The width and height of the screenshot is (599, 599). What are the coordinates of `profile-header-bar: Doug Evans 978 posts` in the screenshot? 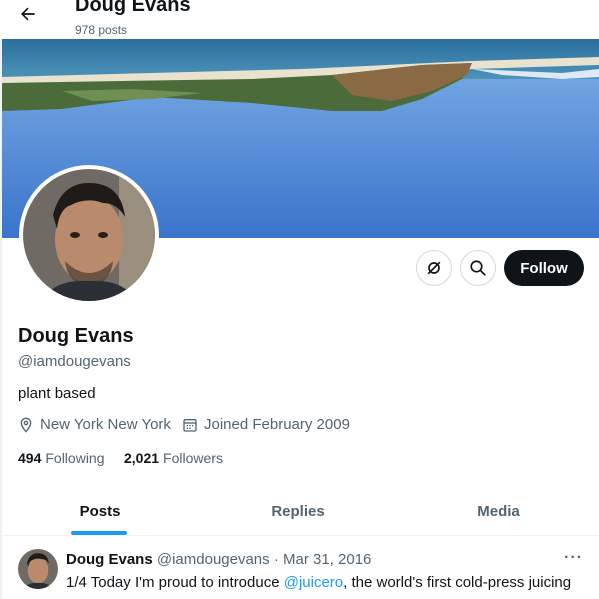 It's located at (299, 19).